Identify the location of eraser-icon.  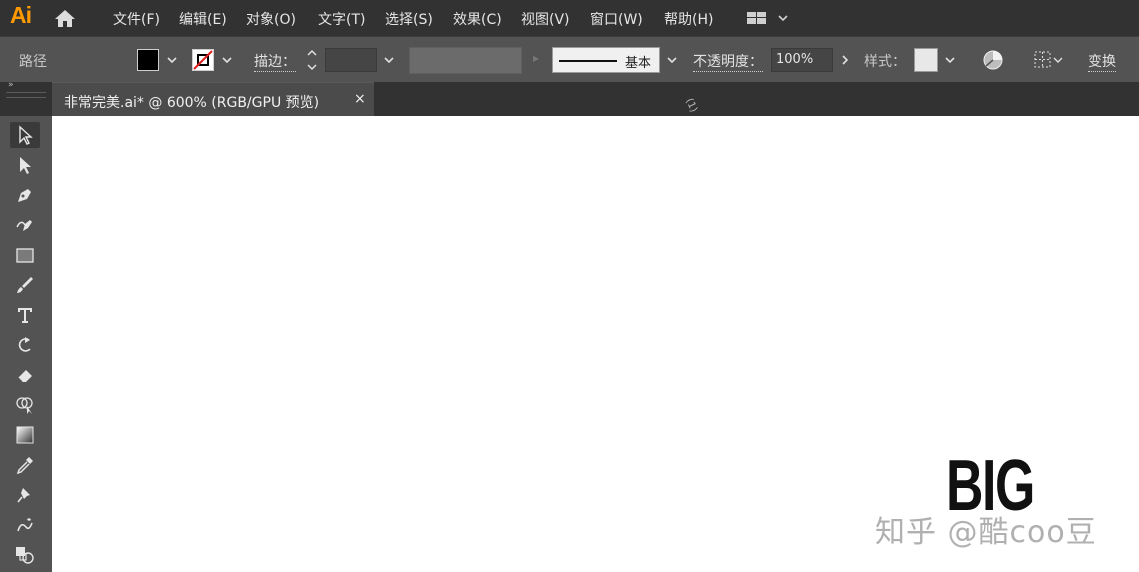
(24, 376).